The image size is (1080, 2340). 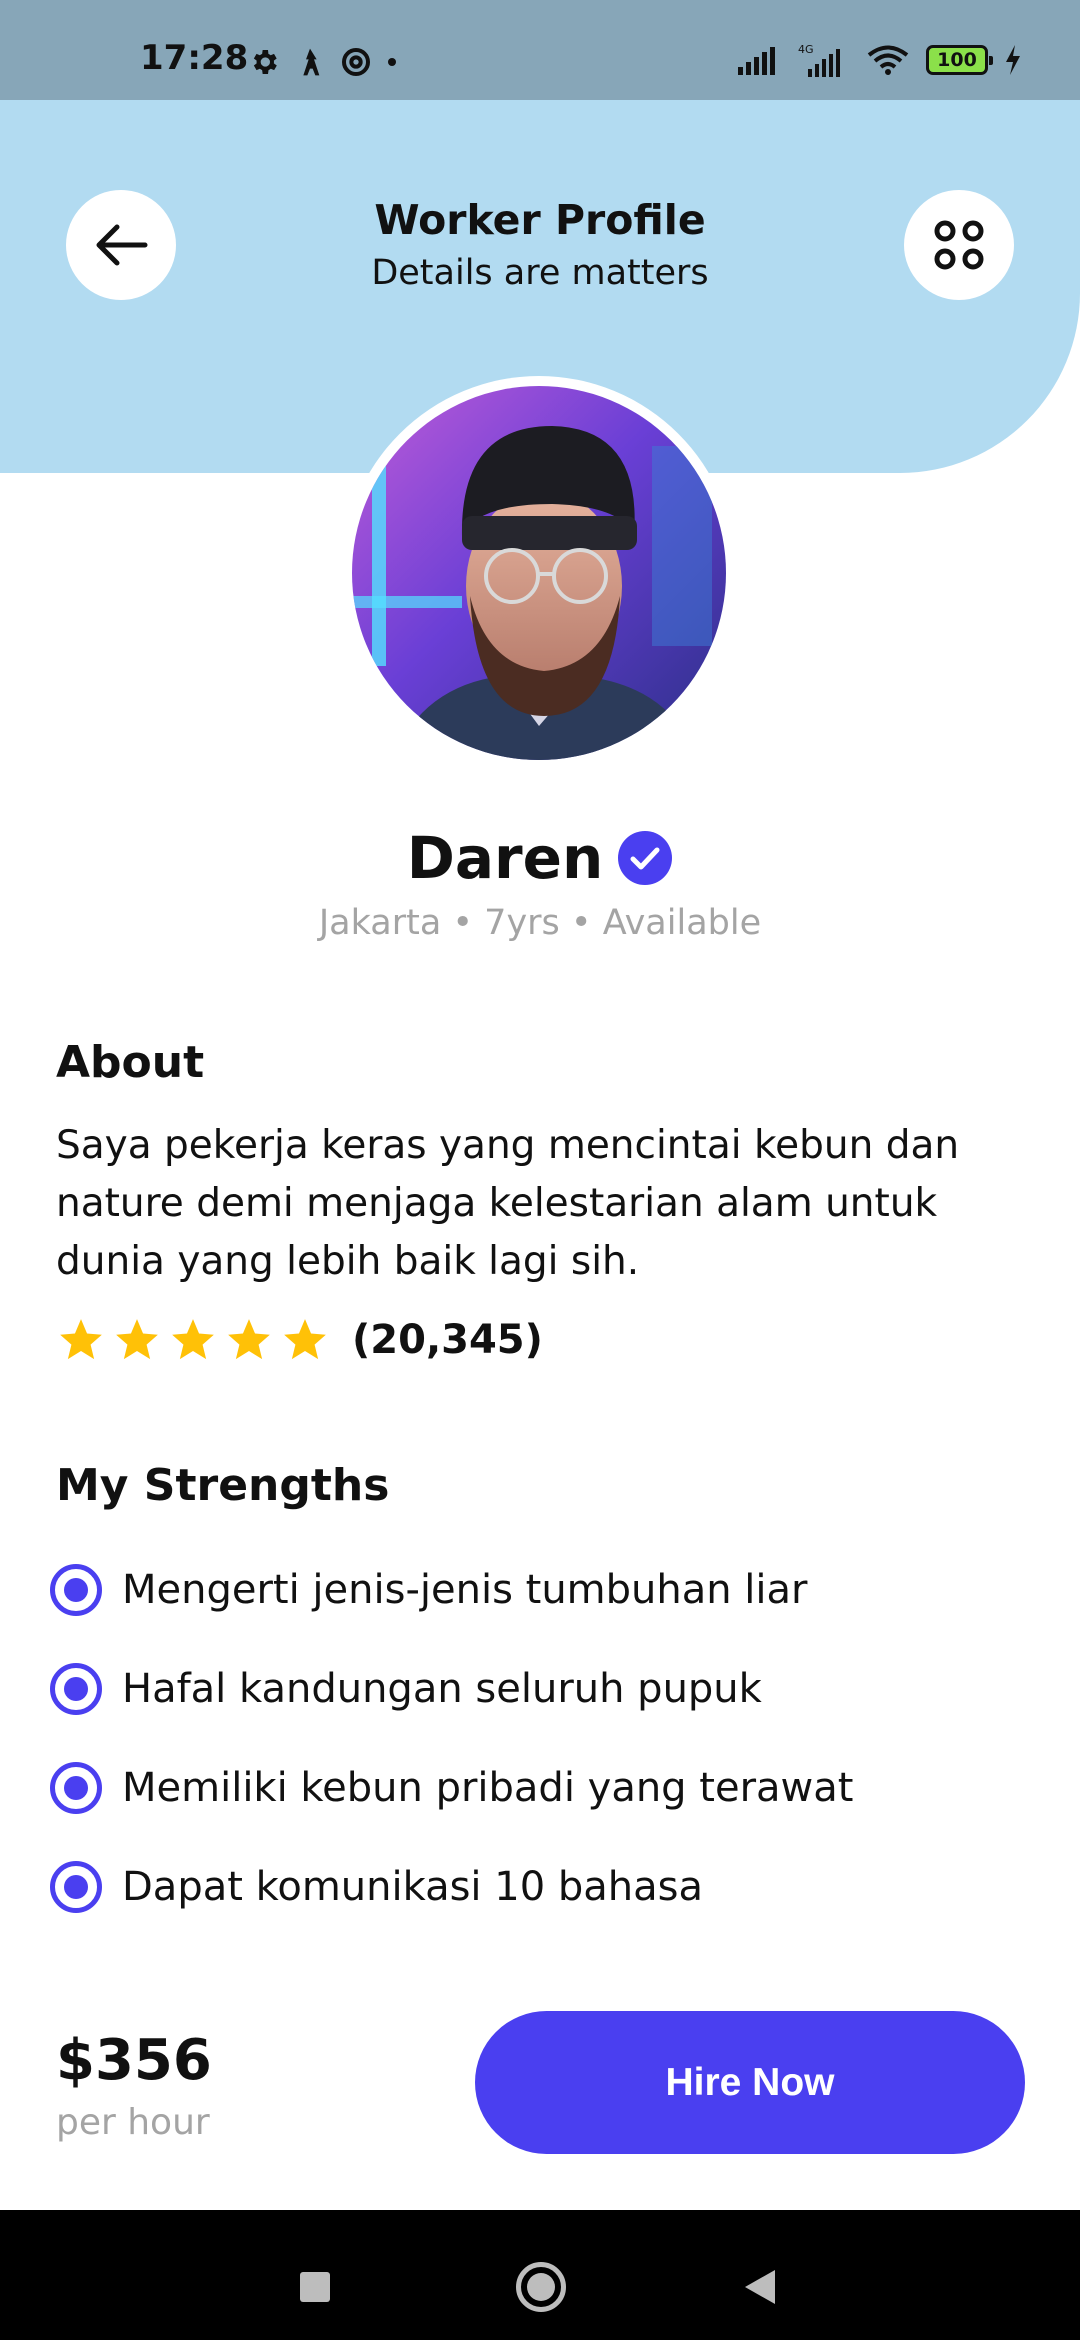 I want to click on battery-icon: 100, so click(x=959, y=60).